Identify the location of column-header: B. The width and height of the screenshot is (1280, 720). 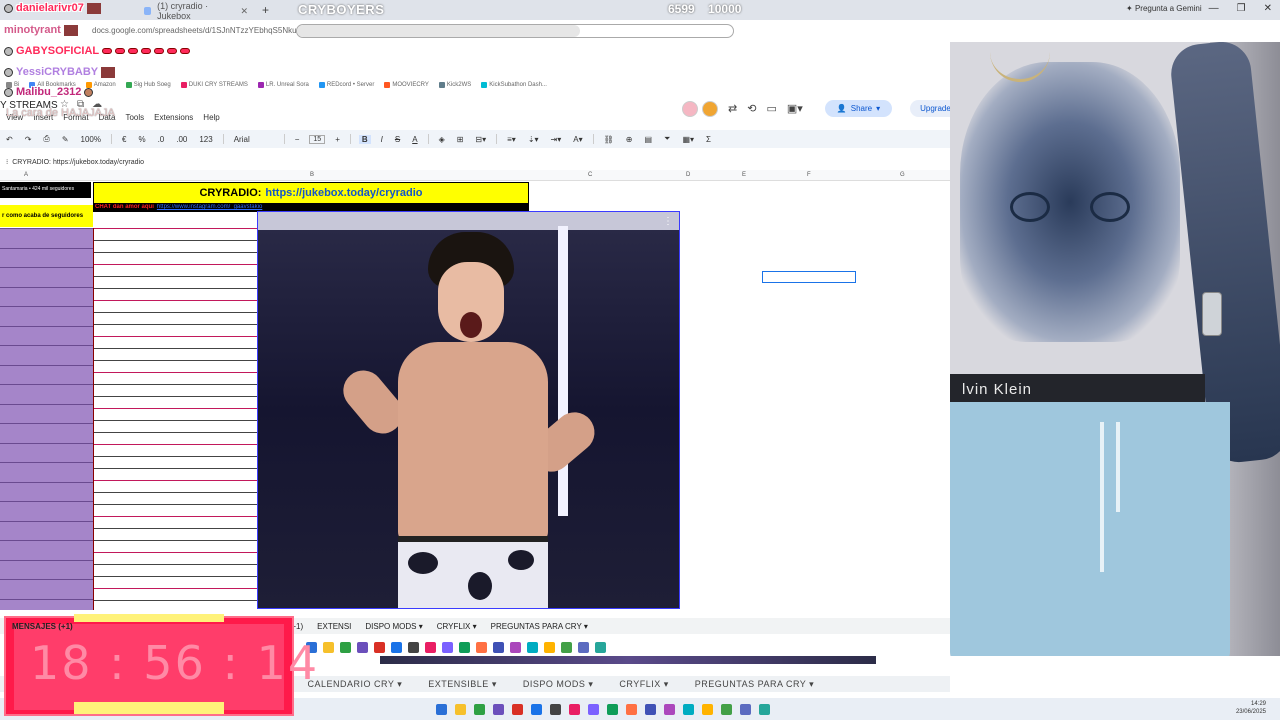
(312, 175).